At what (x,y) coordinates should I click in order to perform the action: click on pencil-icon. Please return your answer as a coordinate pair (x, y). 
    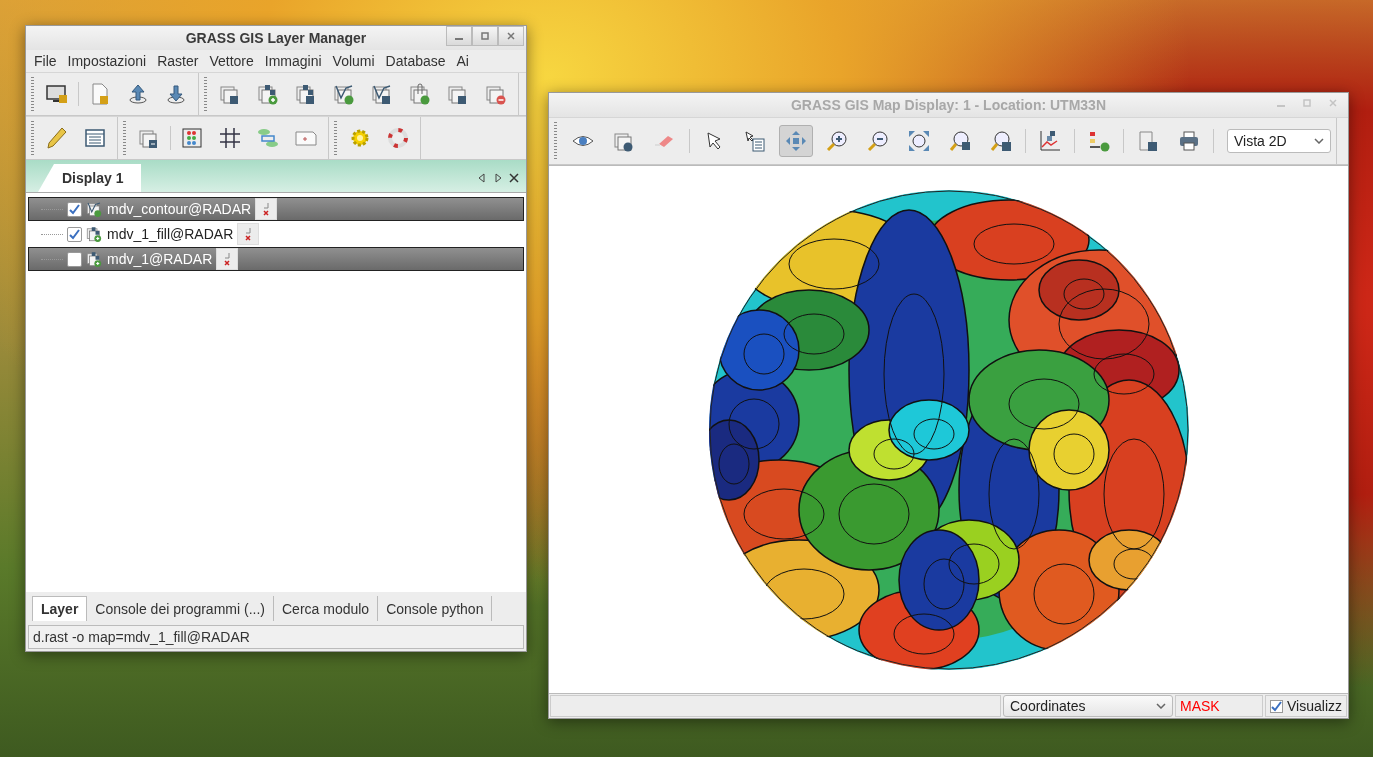
    Looking at the image, I should click on (57, 138).